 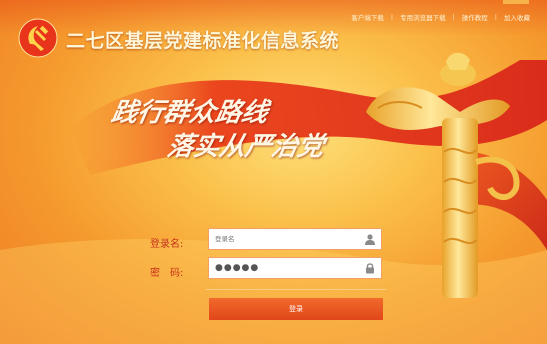 I want to click on password-label: 密 码:, so click(x=167, y=273).